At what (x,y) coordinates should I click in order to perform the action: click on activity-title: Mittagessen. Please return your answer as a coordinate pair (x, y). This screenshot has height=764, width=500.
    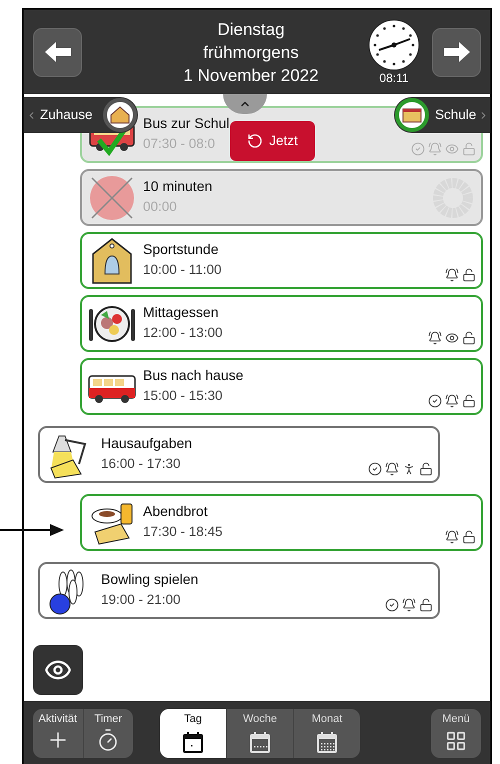
    Looking at the image, I should click on (181, 312).